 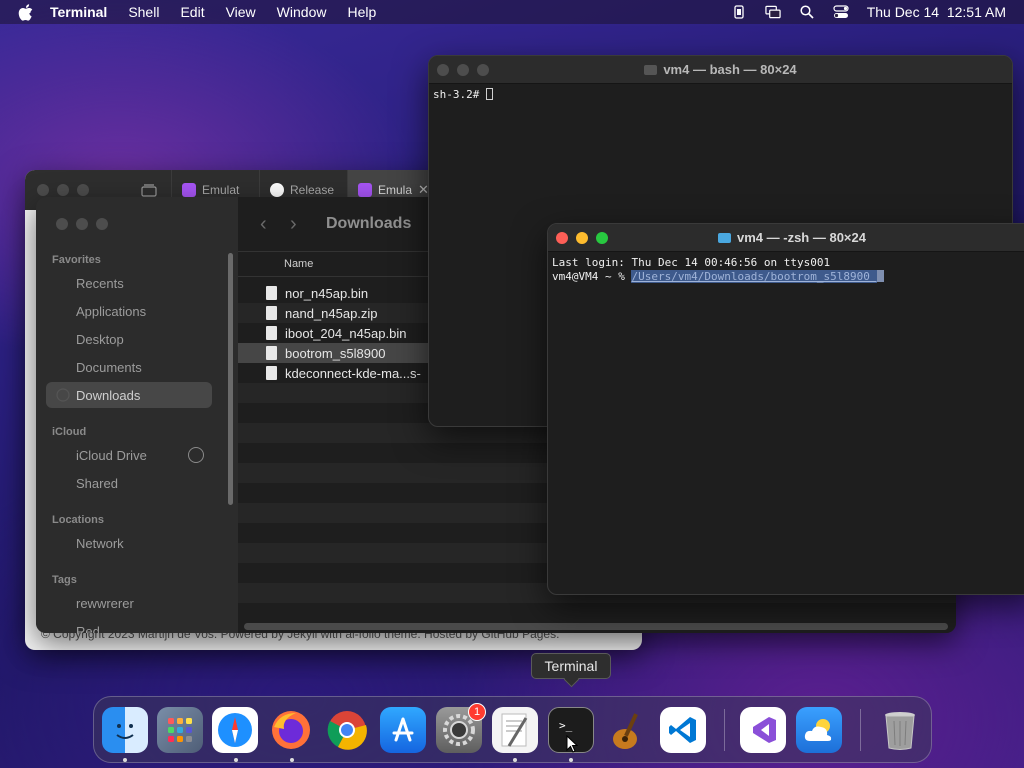 I want to click on section-locations: Locations, so click(x=78, y=520).